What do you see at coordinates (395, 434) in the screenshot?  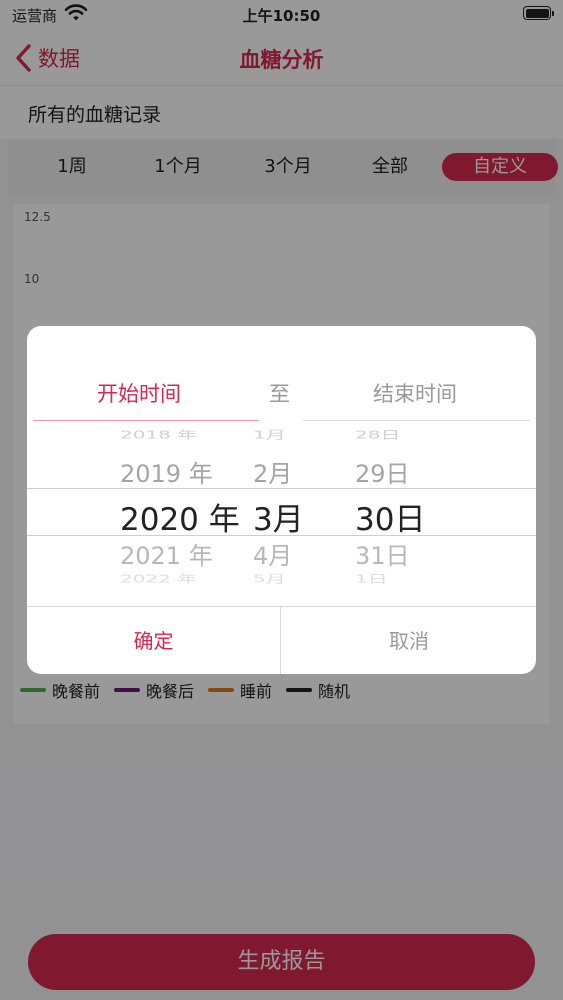 I see `picker-option: 28日` at bounding box center [395, 434].